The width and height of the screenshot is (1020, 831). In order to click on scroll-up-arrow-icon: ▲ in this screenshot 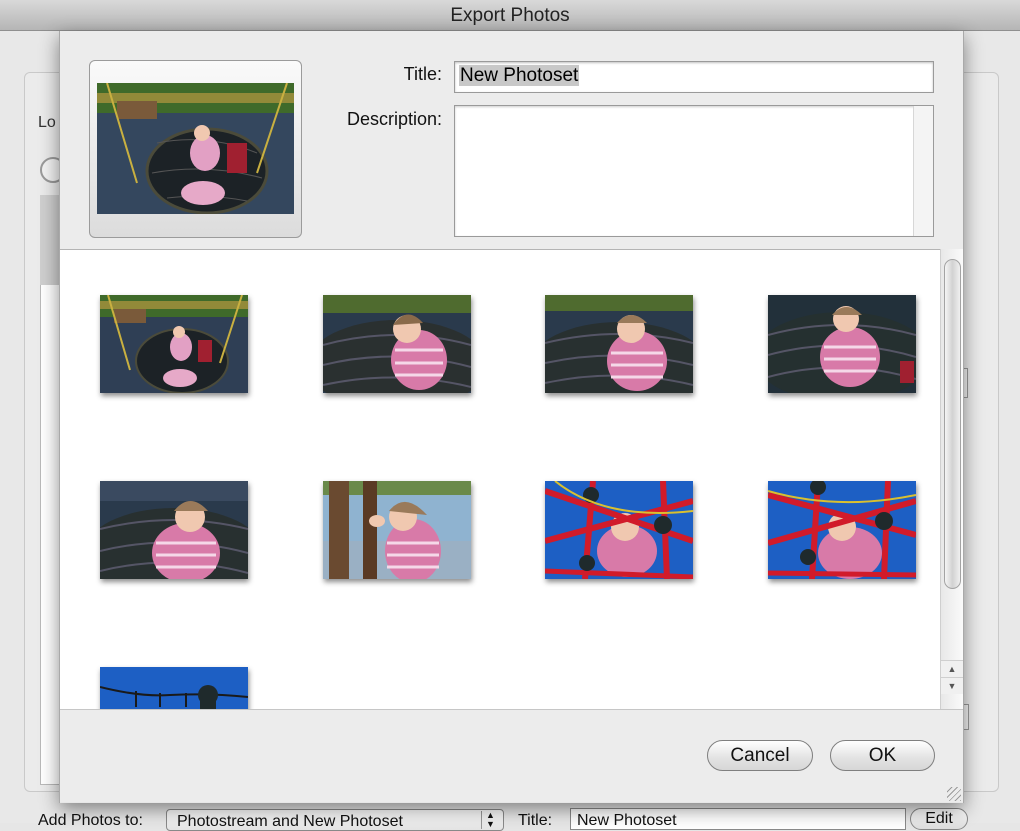, I will do `click(952, 668)`.